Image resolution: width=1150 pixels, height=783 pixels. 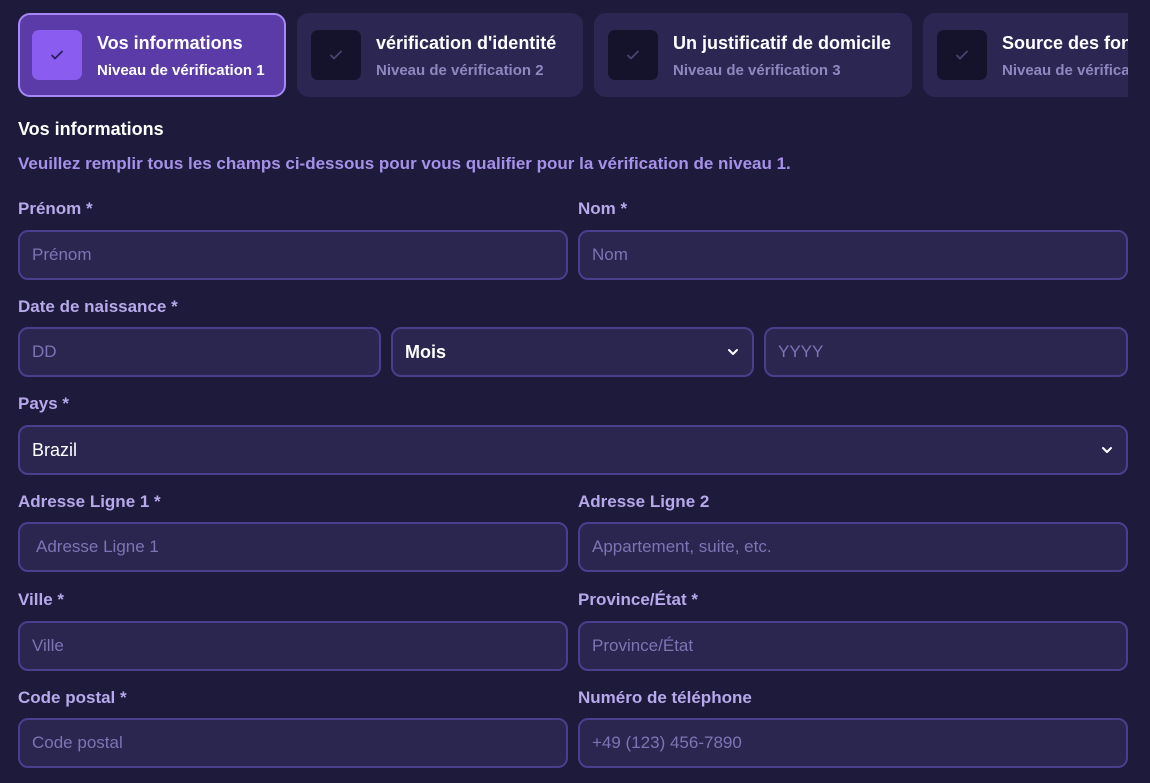 I want to click on dob-label: Date de naissance *, so click(x=98, y=306).